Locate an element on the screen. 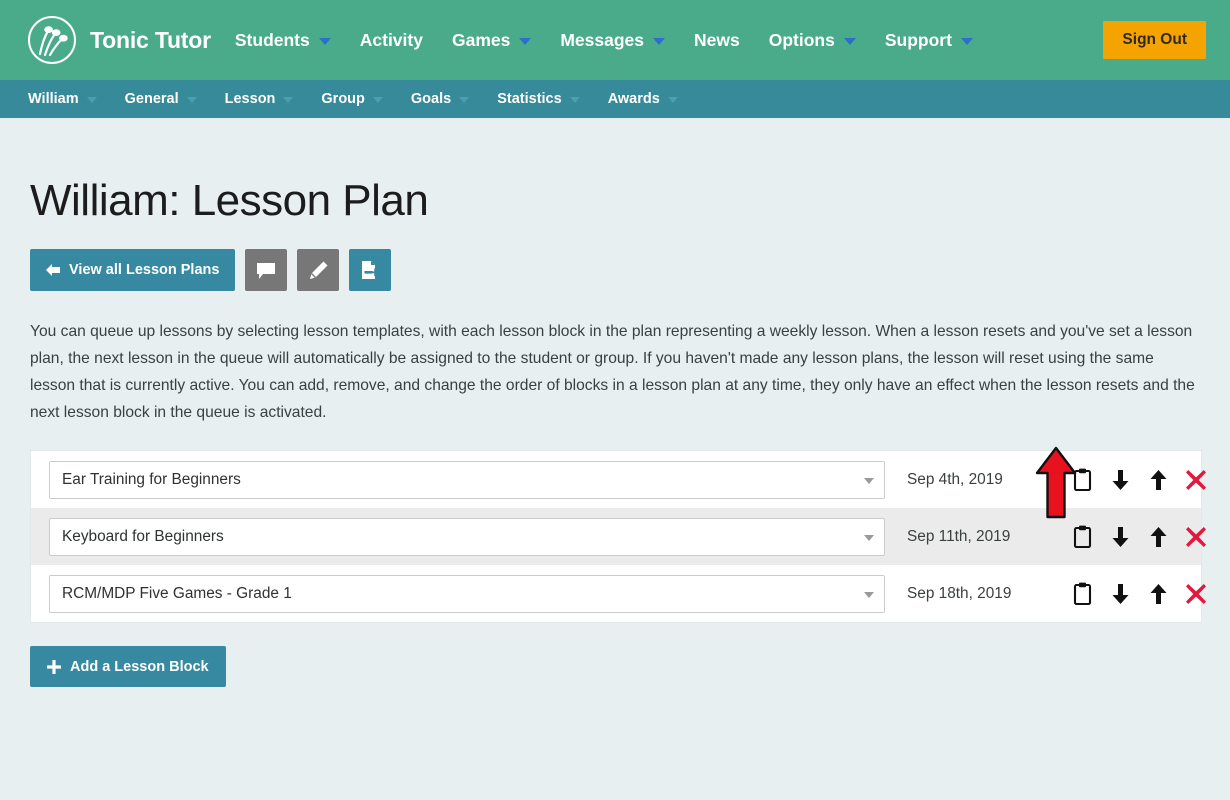  subnav-label: William is located at coordinates (53, 99).